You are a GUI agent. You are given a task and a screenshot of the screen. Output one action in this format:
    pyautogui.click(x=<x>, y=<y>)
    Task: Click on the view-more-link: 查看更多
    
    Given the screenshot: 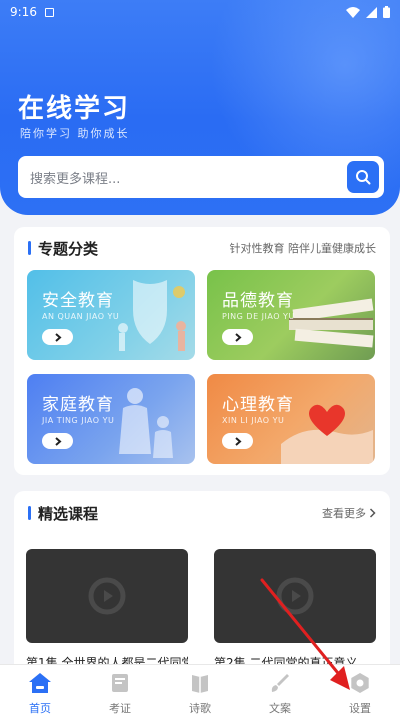 What is the action you would take?
    pyautogui.click(x=349, y=513)
    